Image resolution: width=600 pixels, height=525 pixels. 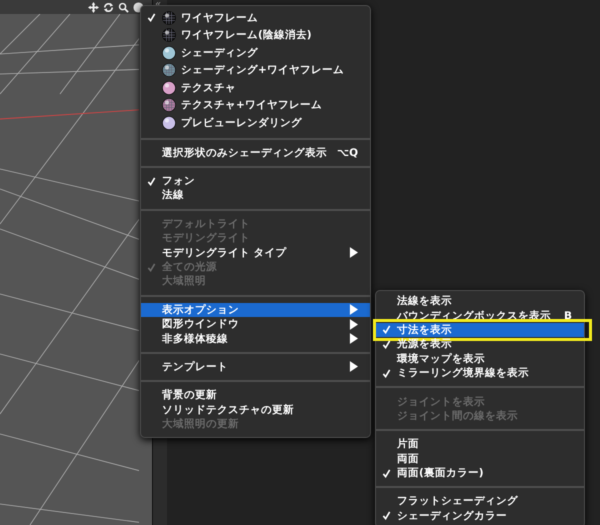 I want to click on search-icon, so click(x=123, y=7).